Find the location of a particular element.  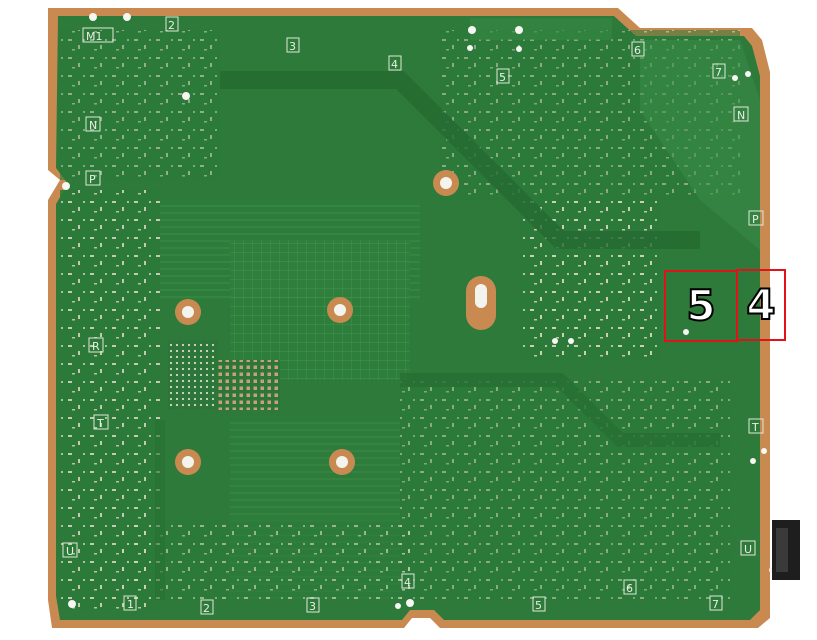

silk-label-u-right: U is located at coordinates (748, 549).